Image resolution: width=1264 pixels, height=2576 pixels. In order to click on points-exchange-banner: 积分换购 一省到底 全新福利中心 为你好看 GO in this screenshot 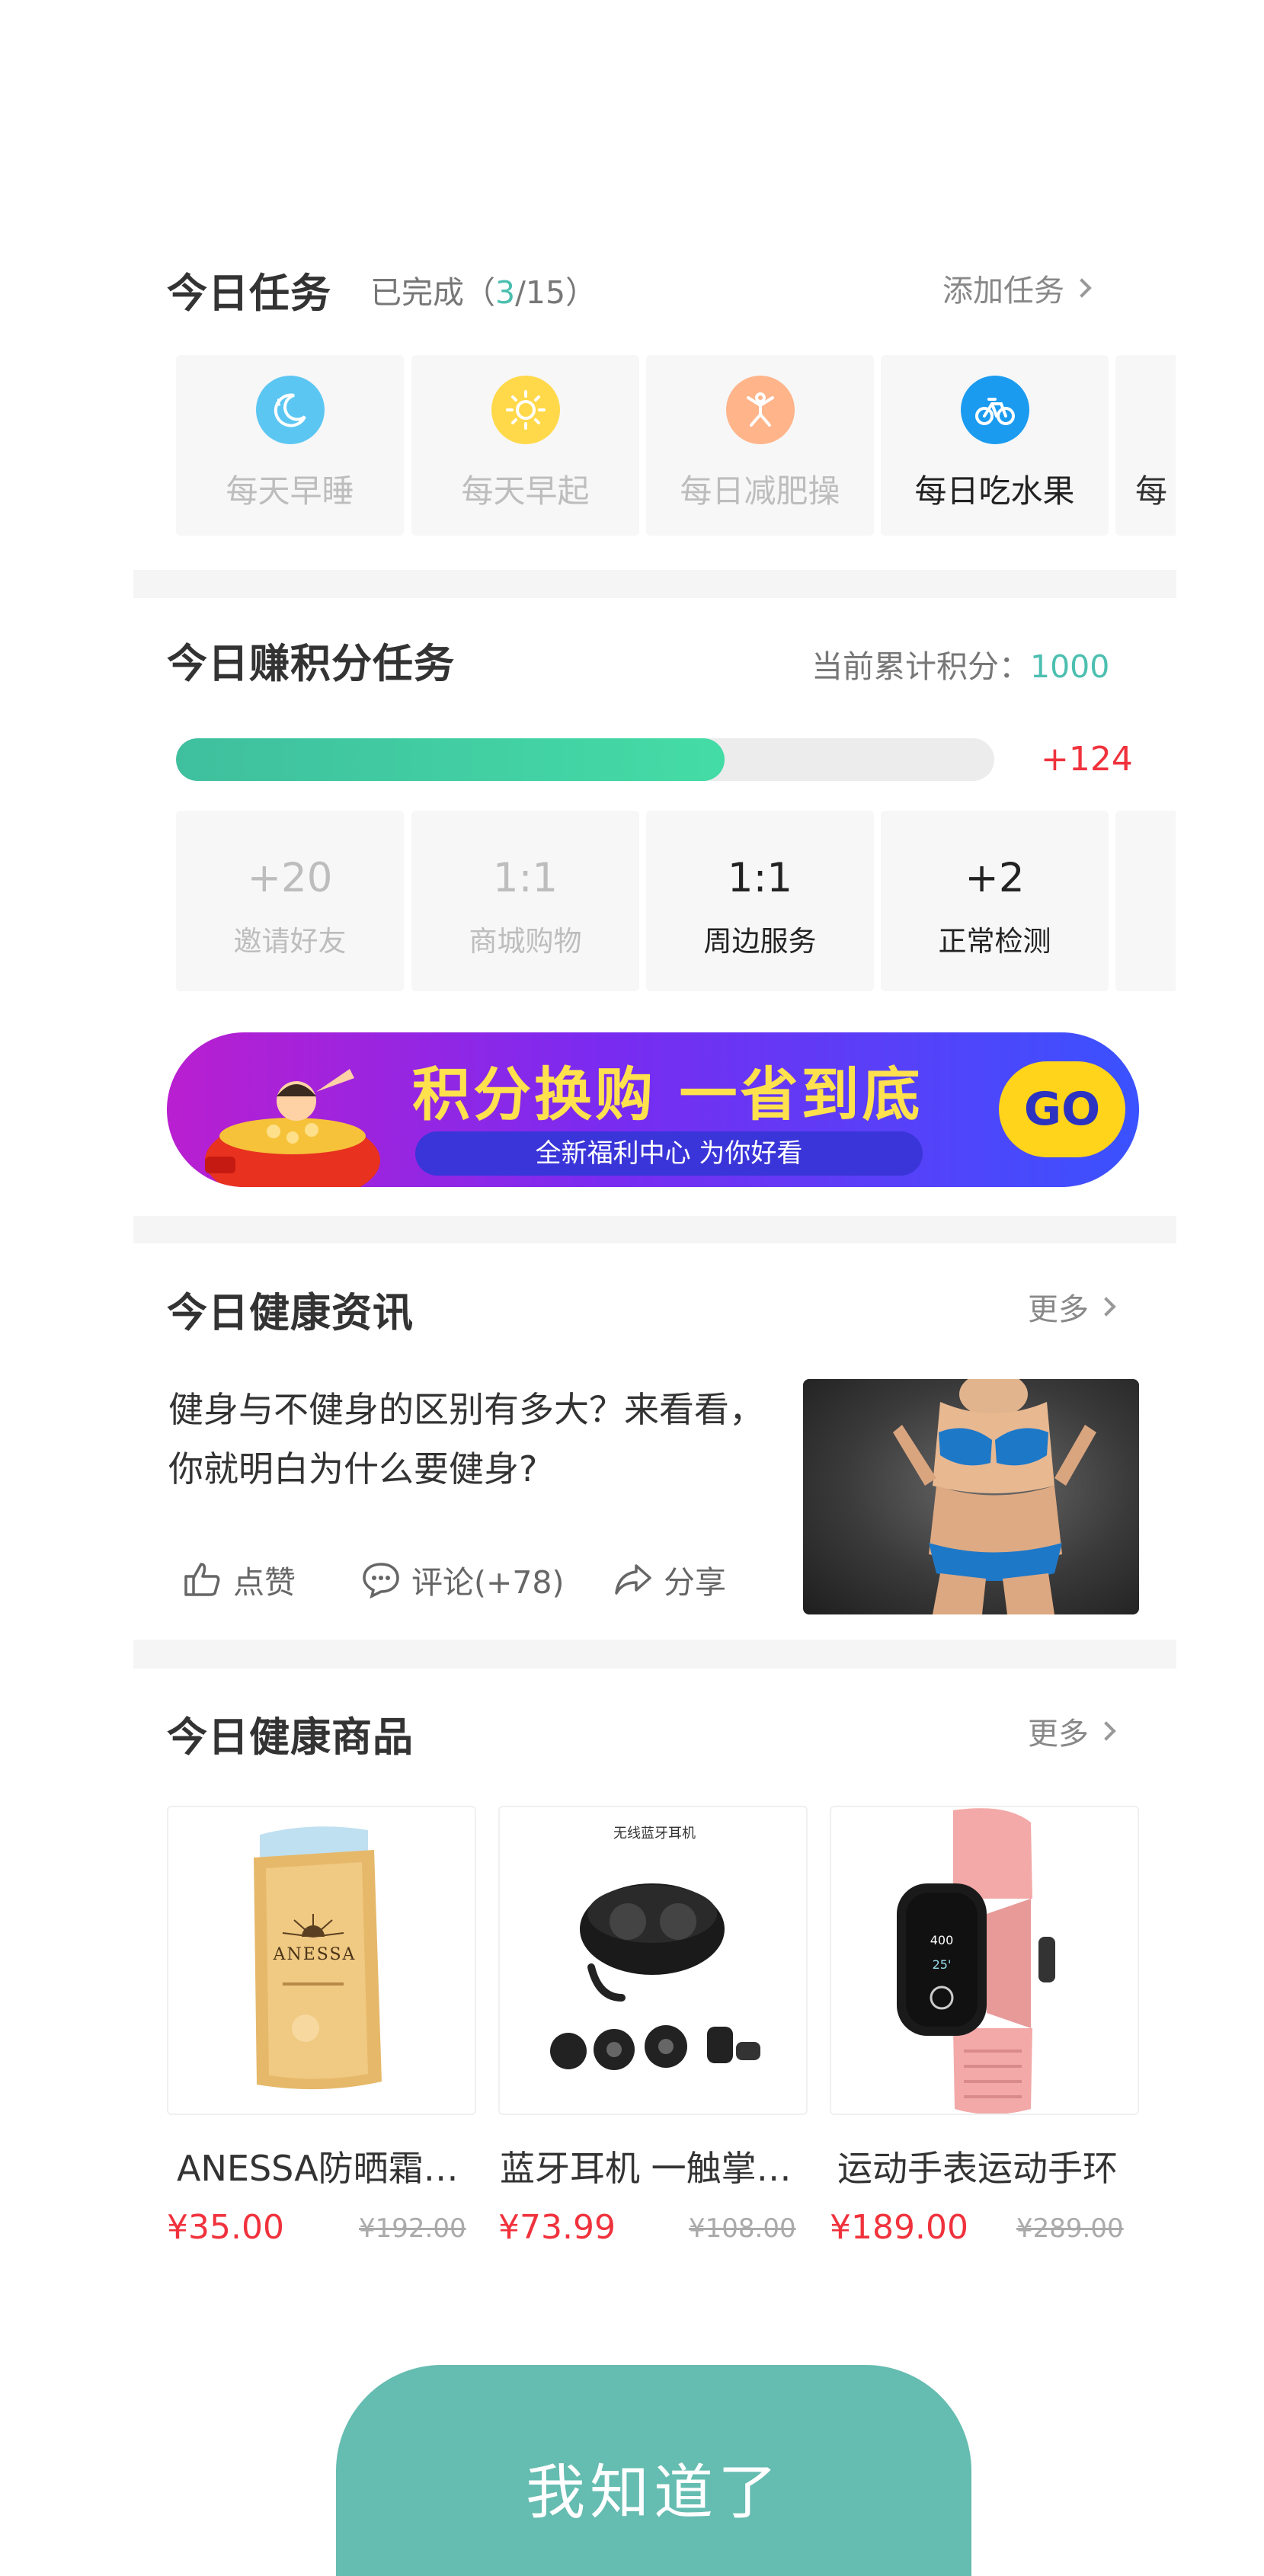, I will do `click(653, 1109)`.